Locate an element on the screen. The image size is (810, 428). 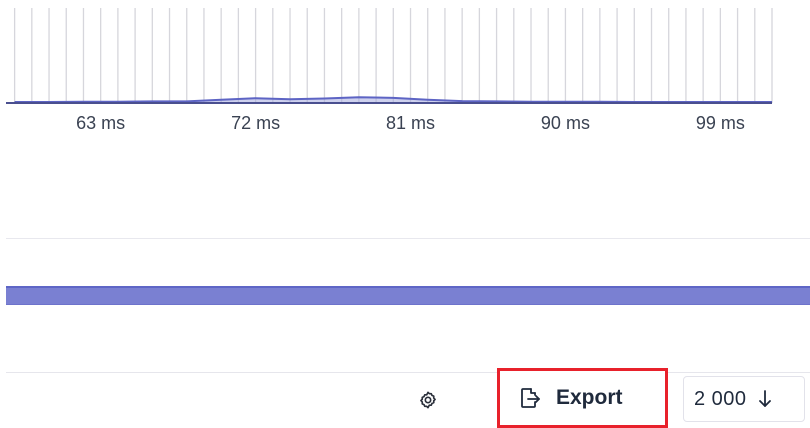
gear-icon is located at coordinates (428, 400).